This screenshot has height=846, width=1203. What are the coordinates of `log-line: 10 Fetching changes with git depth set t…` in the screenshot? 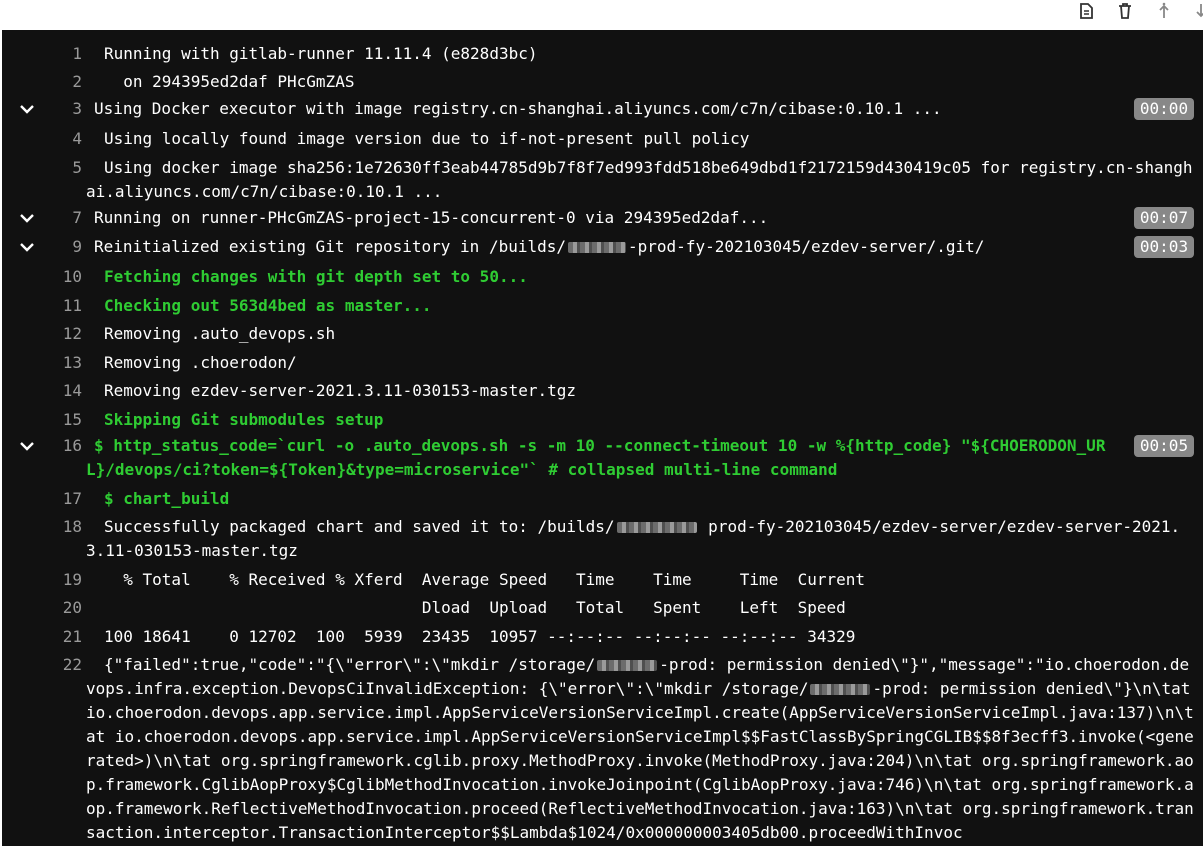 It's located at (602, 277).